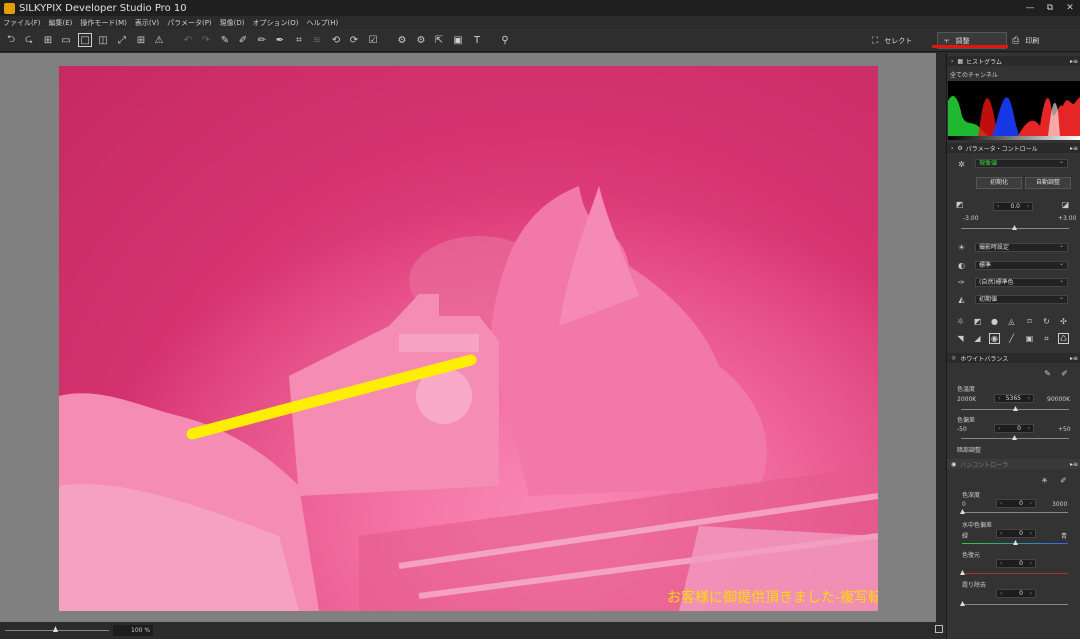 The image size is (1080, 639). What do you see at coordinates (317, 40) in the screenshot?
I see `layers-icon: ≋` at bounding box center [317, 40].